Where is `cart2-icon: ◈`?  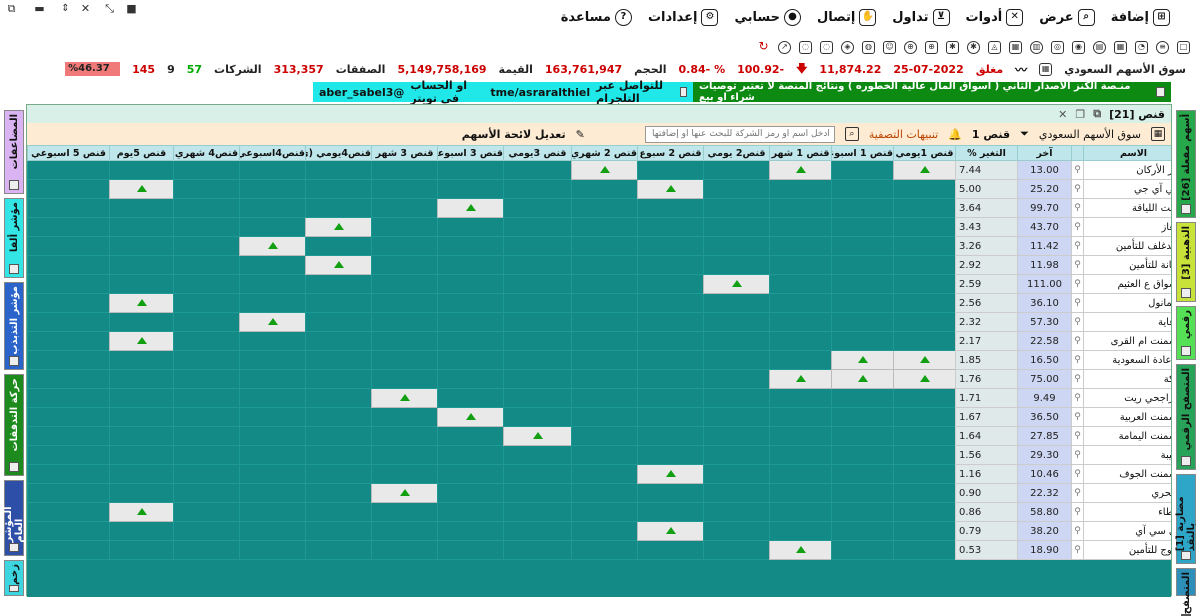
cart2-icon: ◈ is located at coordinates (847, 47).